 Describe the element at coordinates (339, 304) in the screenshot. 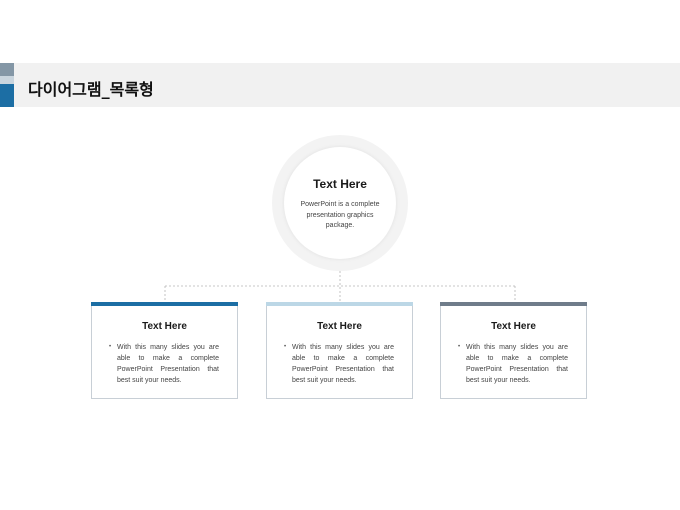

I see `list-box-2-topbar` at that location.